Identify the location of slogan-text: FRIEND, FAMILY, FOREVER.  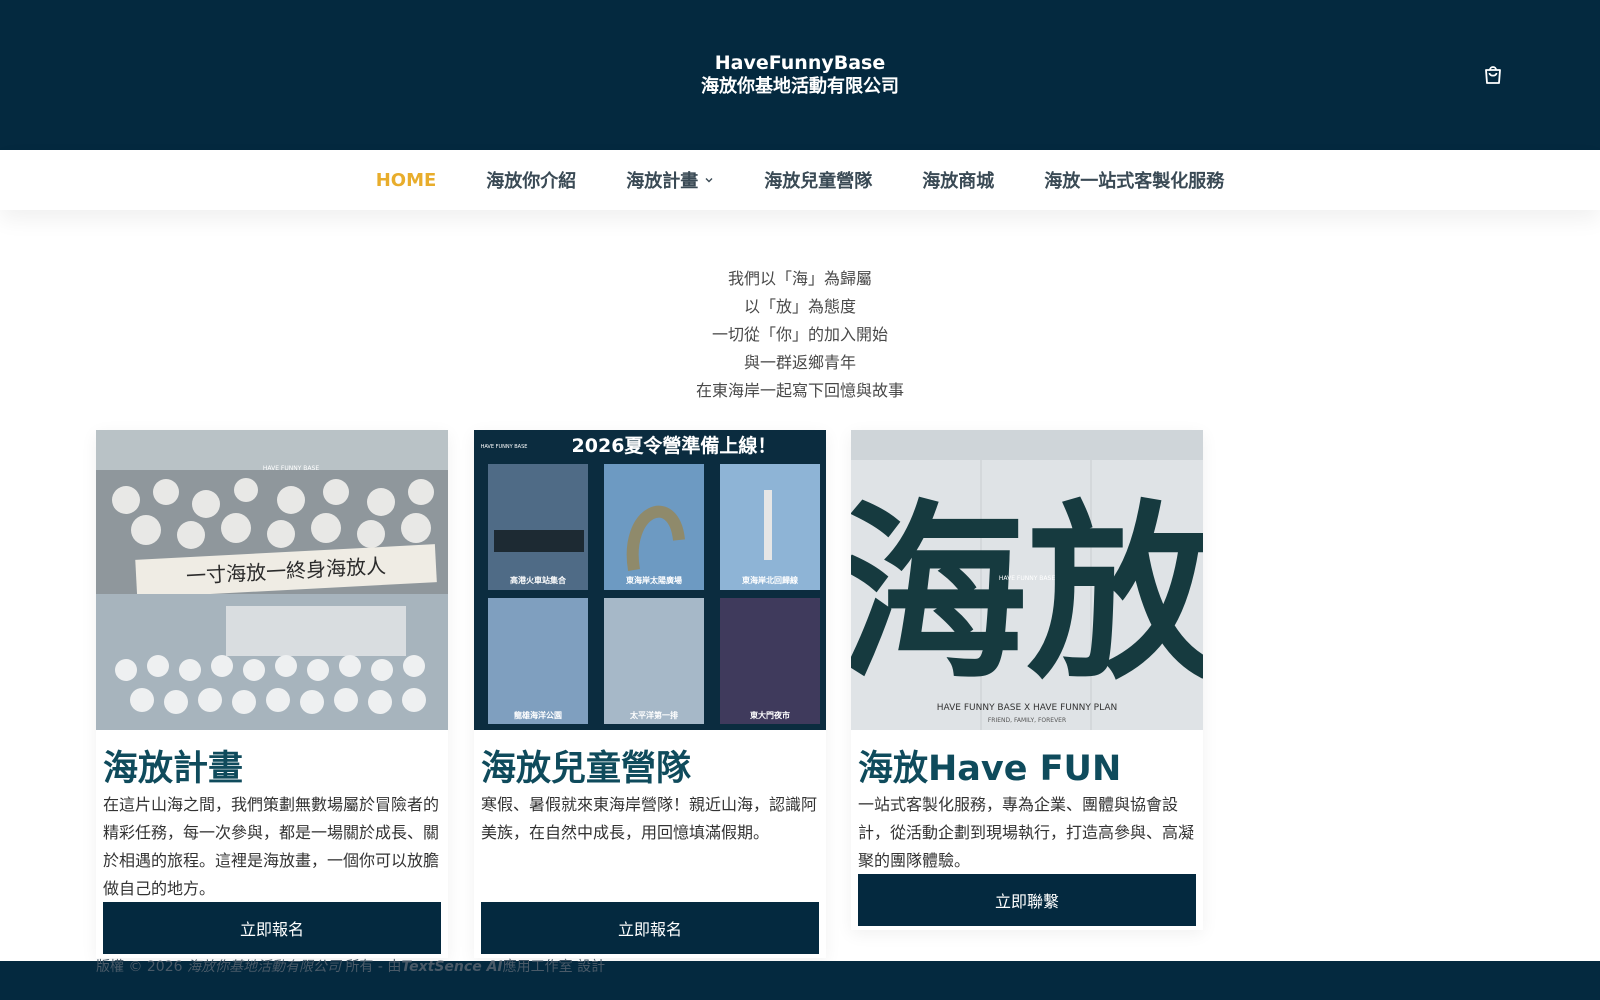
(1027, 720).